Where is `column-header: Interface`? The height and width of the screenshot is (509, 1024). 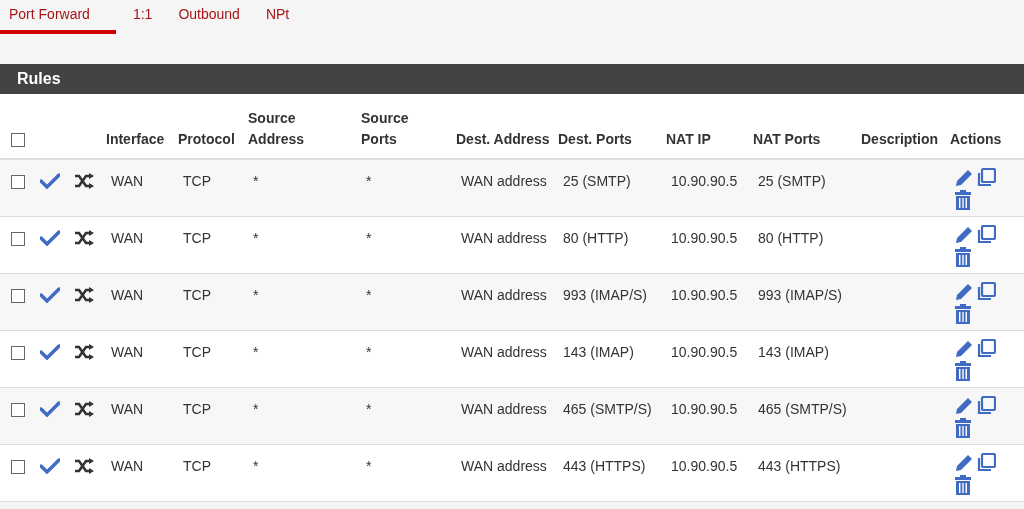 column-header: Interface is located at coordinates (135, 139).